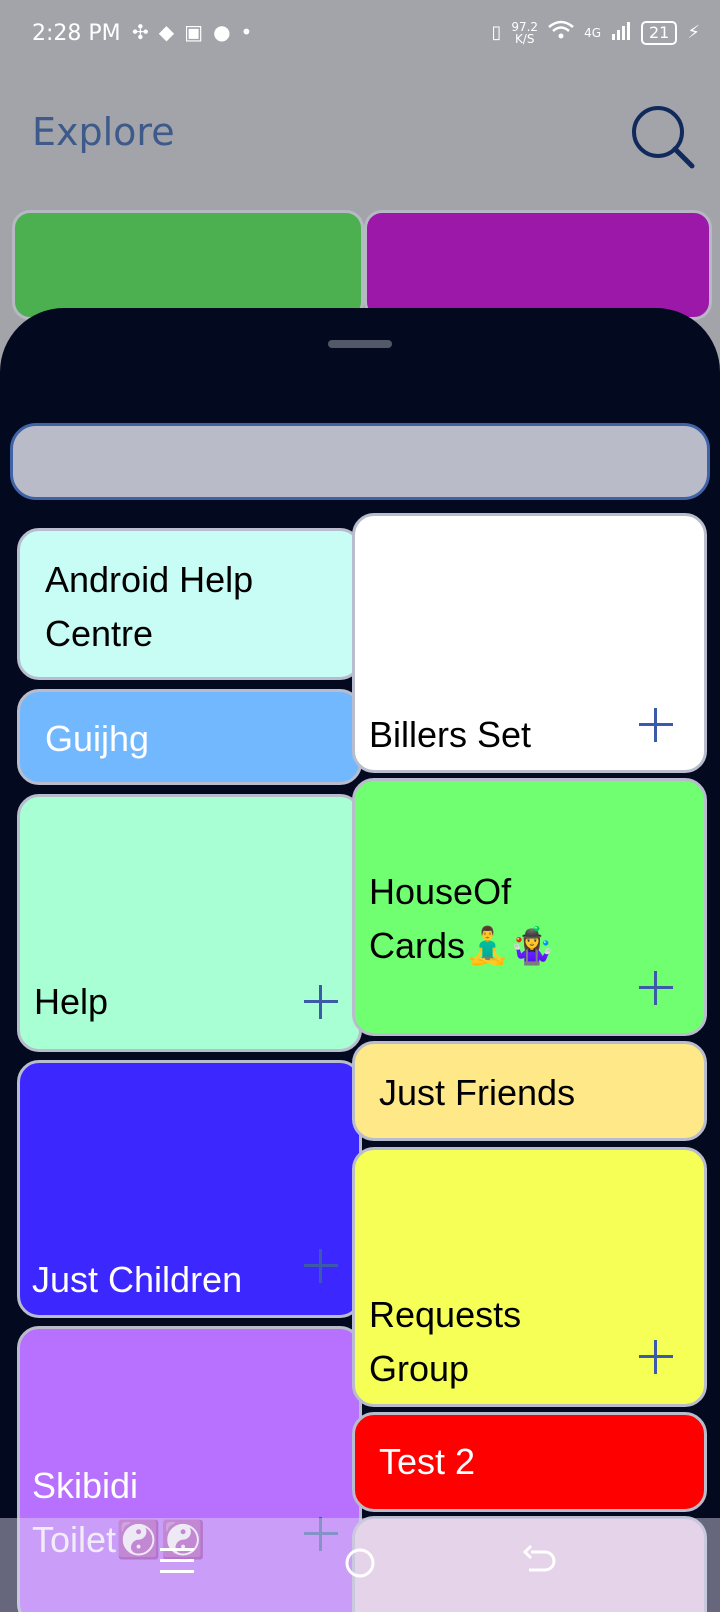  What do you see at coordinates (360, 36) in the screenshot?
I see `status-bar: 2:28 PM ✣◆▣●• ▯ 97.2 K/S 4G 21 ⚡` at bounding box center [360, 36].